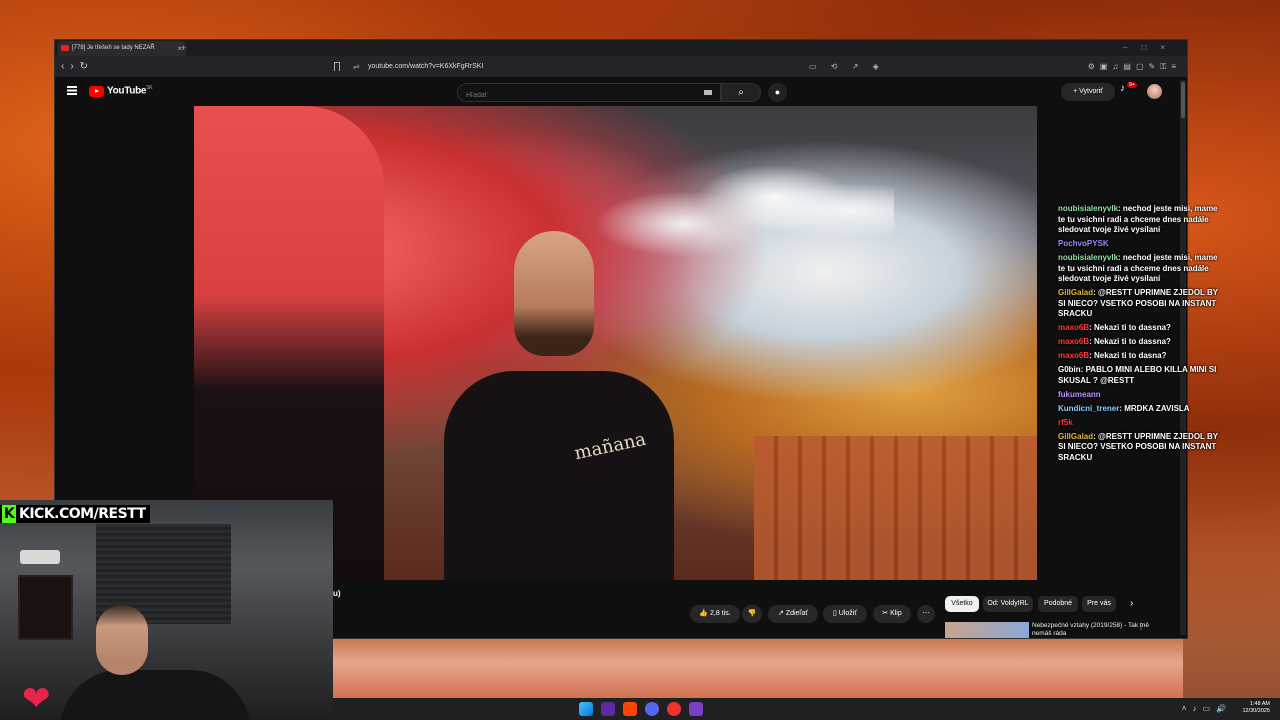 The width and height of the screenshot is (1280, 720). Describe the element at coordinates (75, 514) in the screenshot. I see `kick-url-badge: K KICK.COM/RESTT` at that location.